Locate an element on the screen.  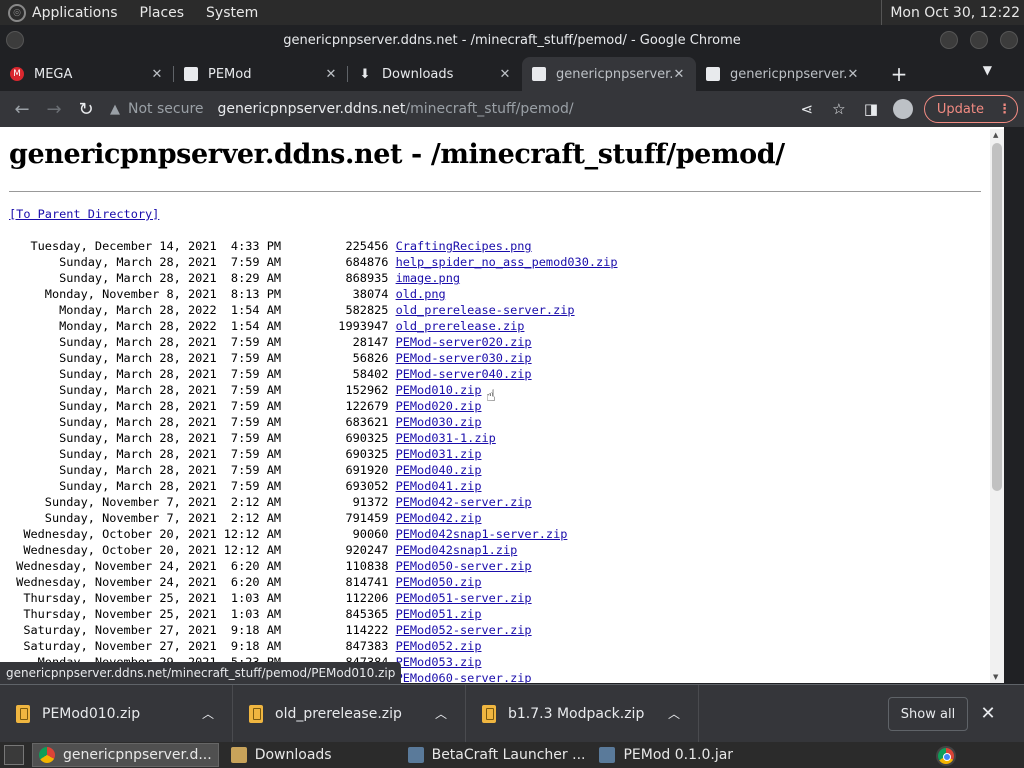
places-menu: Places is located at coordinates (162, 13).